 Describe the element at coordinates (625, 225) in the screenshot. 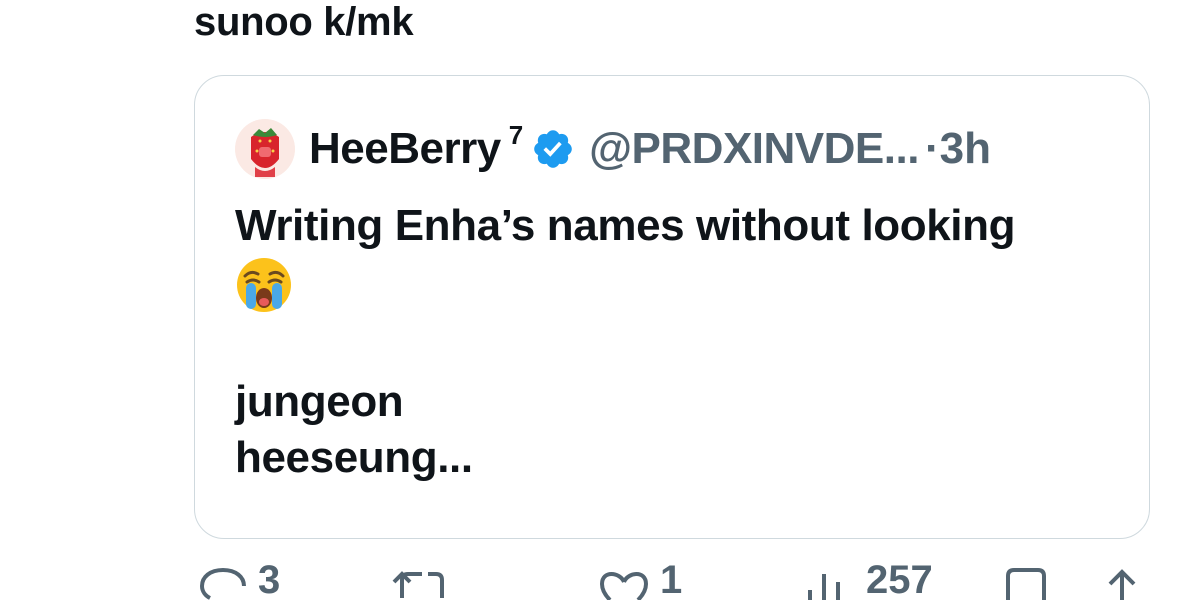

I see `quote-line-1: Writing Enha’s names without looking` at that location.